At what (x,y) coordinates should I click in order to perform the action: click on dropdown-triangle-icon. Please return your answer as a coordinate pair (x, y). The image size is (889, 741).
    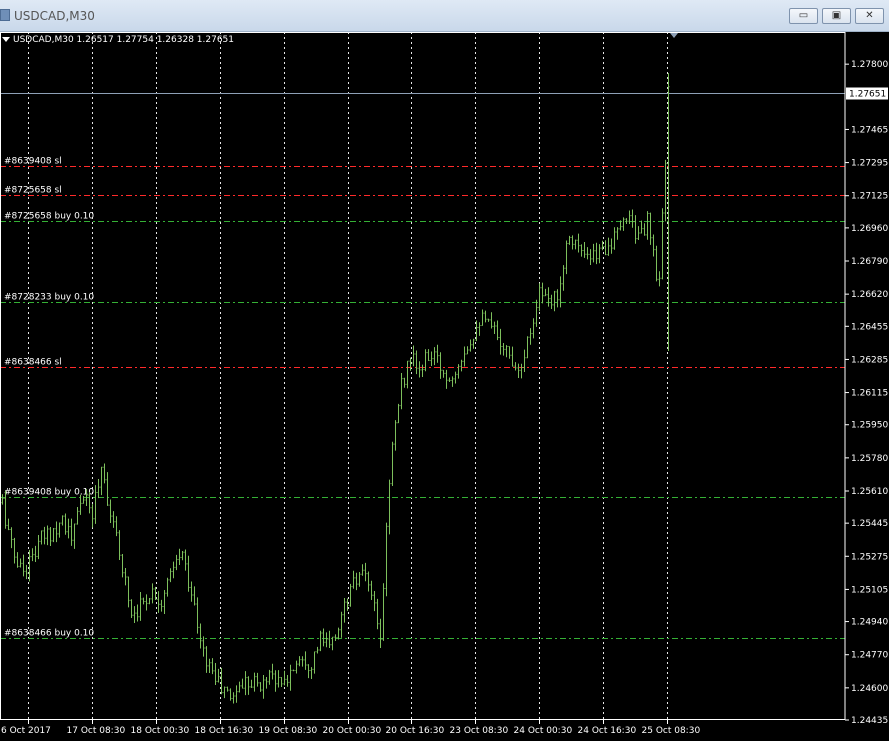
    Looking at the image, I should click on (6, 39).